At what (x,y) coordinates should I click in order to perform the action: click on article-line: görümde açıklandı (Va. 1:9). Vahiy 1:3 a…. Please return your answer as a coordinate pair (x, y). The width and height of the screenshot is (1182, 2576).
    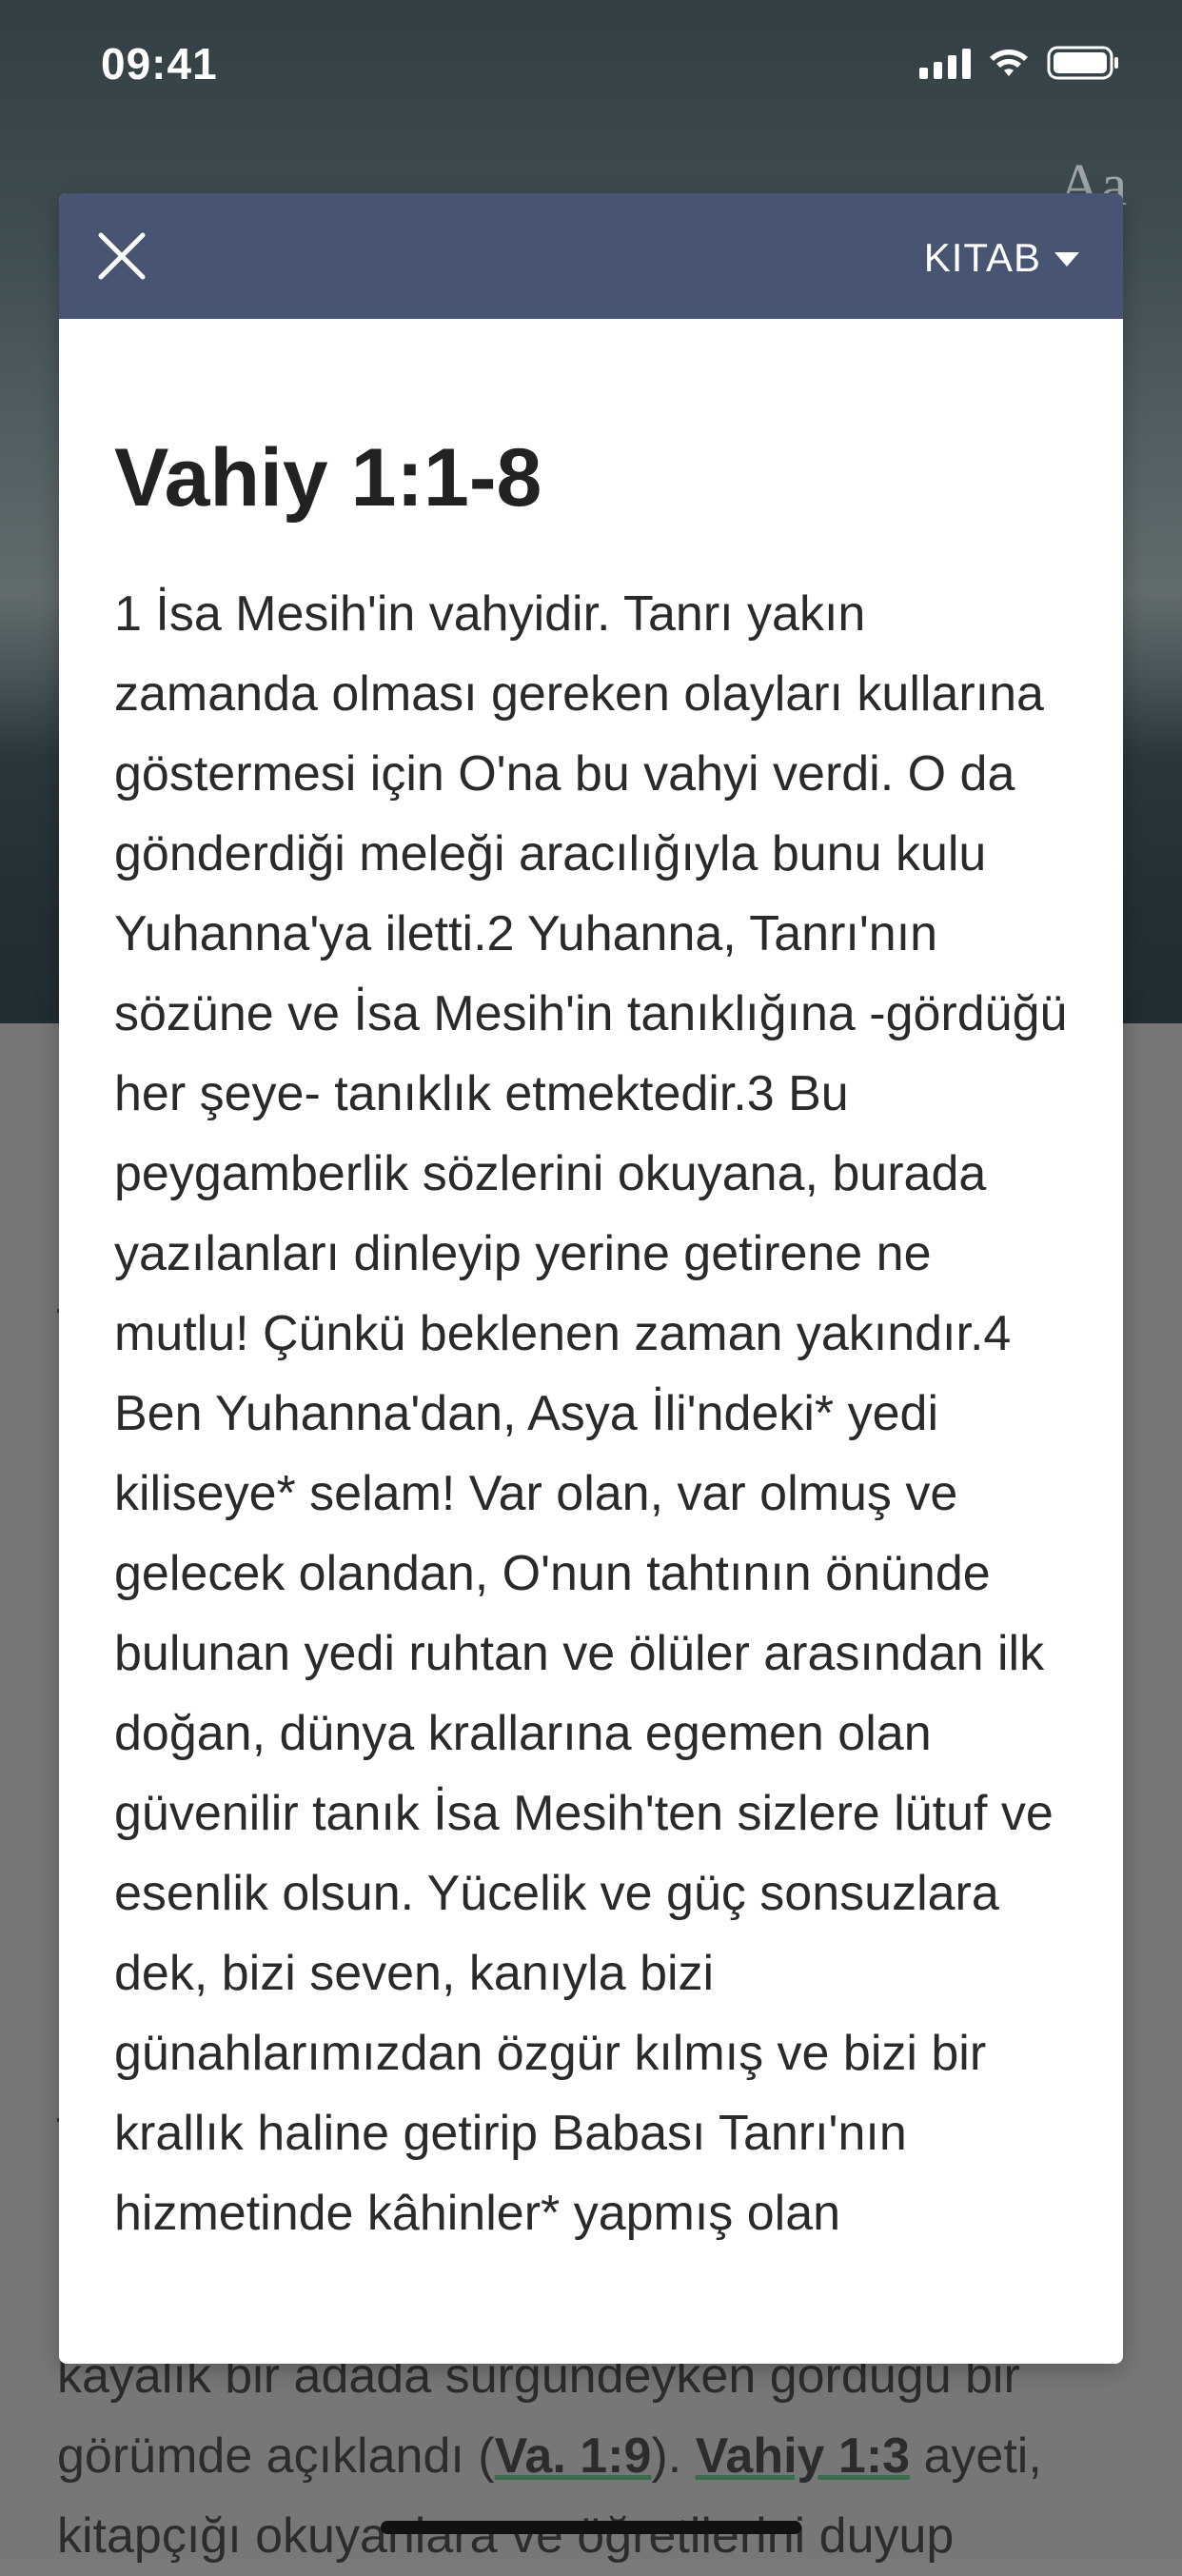
    Looking at the image, I should click on (599, 2456).